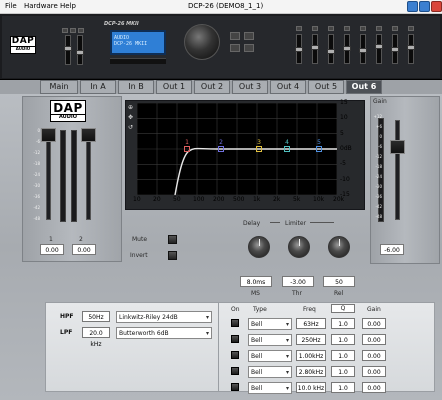 The height and width of the screenshot is (400, 442). What do you see at coordinates (326, 87) in the screenshot?
I see `tab-out-5: Out 5` at bounding box center [326, 87].